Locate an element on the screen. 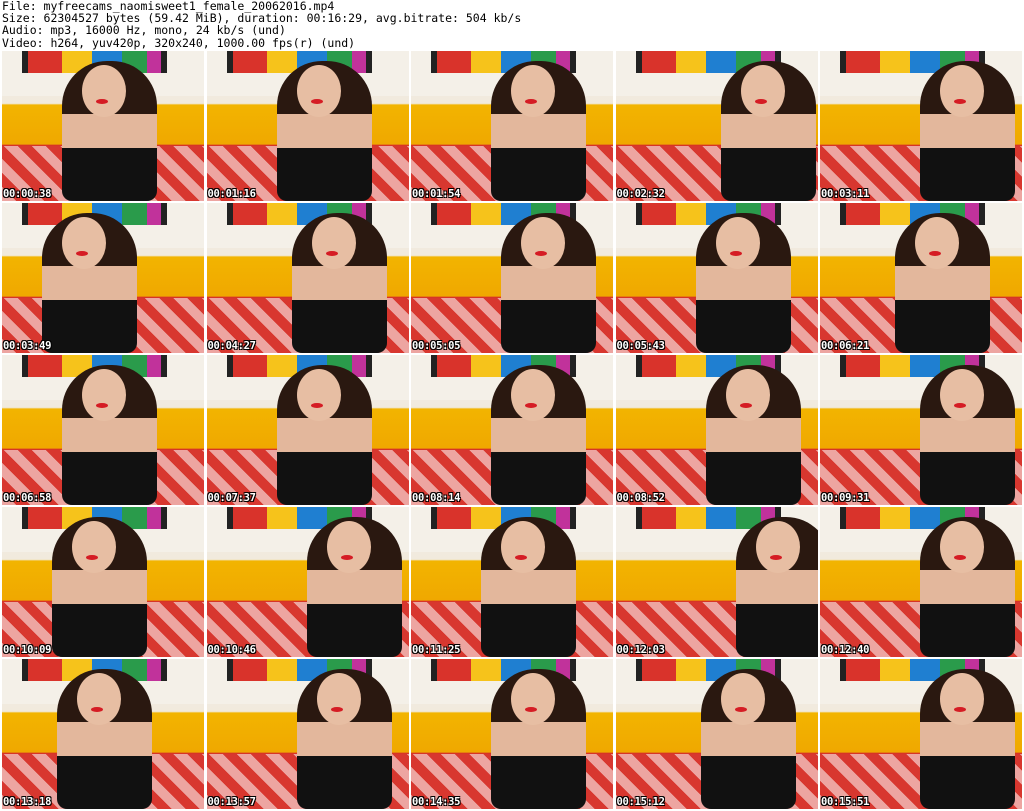 The image size is (1024, 811). thumbnail-timestamp: 00:09:31 is located at coordinates (845, 498).